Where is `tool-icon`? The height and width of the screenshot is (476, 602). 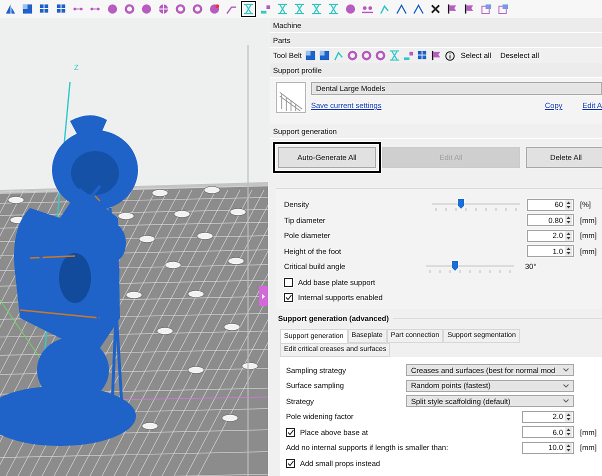 tool-icon is located at coordinates (436, 55).